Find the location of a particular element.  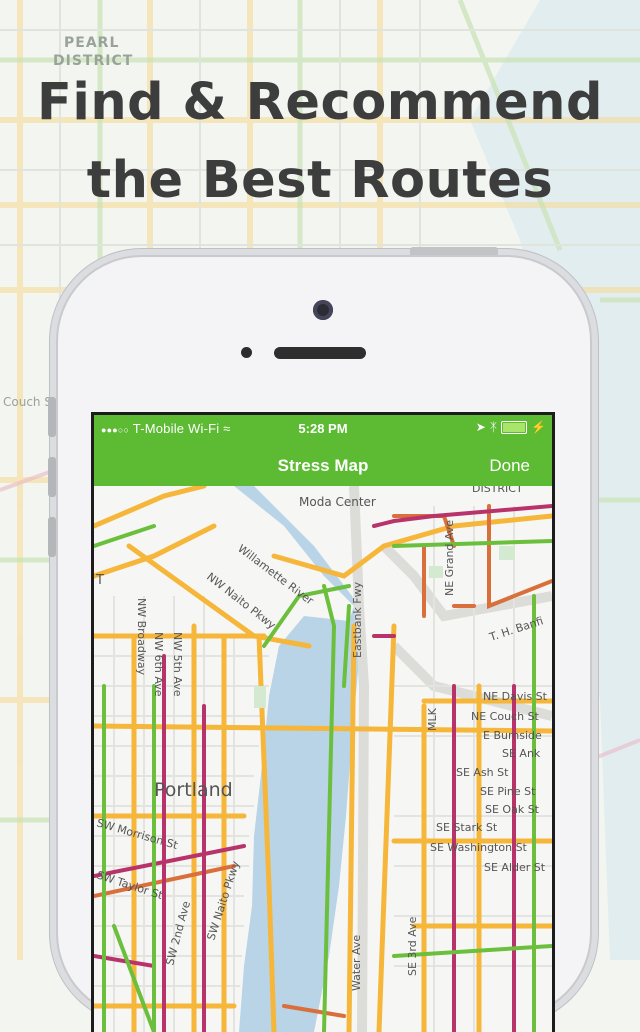

map-label-se-alder: SE Alder St is located at coordinates (515, 867).